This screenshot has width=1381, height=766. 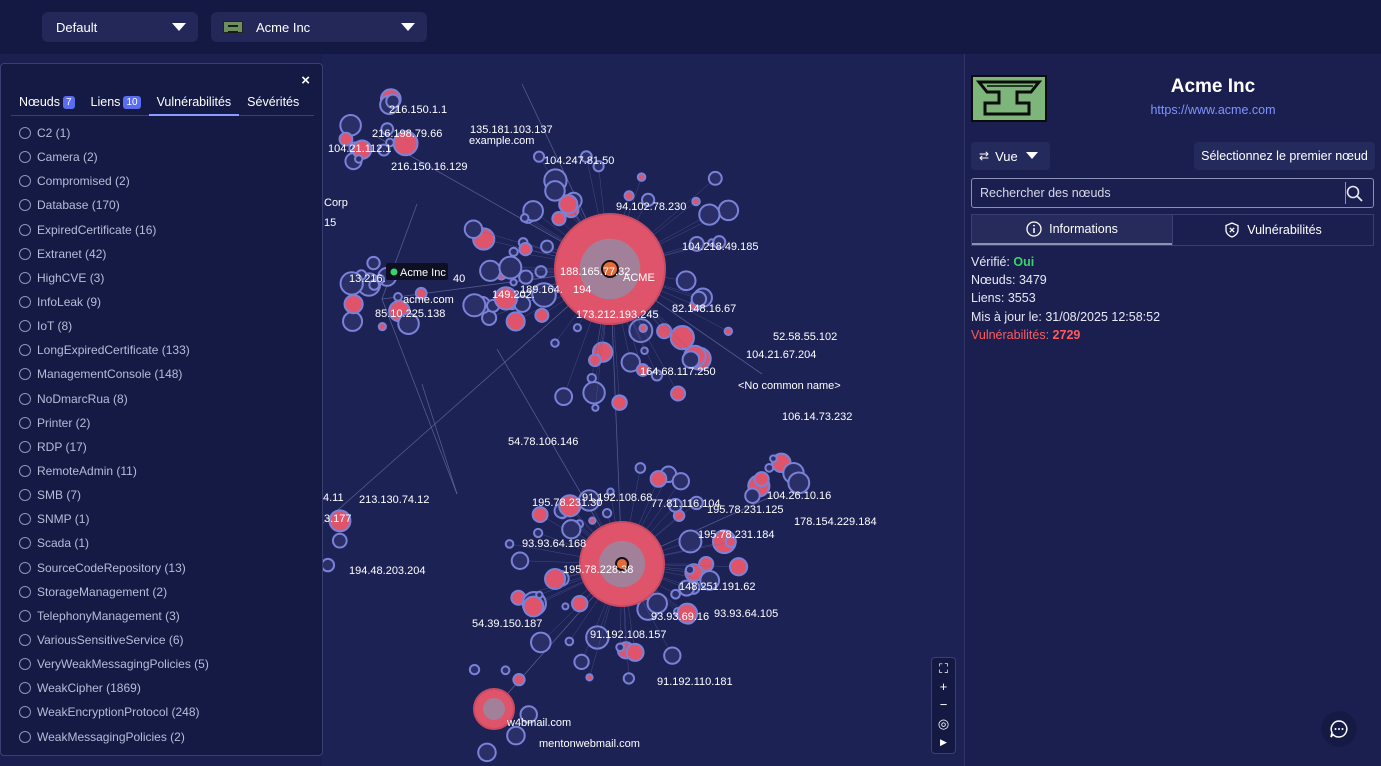 What do you see at coordinates (164, 157) in the screenshot?
I see `vulnerability-filter-item: Camera (2)` at bounding box center [164, 157].